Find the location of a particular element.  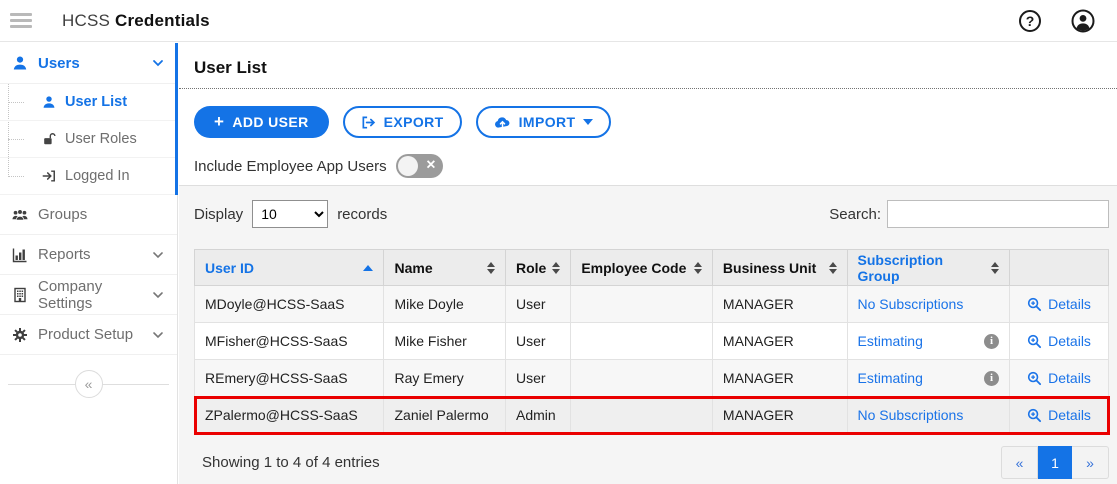

sidebar-group-users: Users User List User Roles Logged In is located at coordinates (89, 119).